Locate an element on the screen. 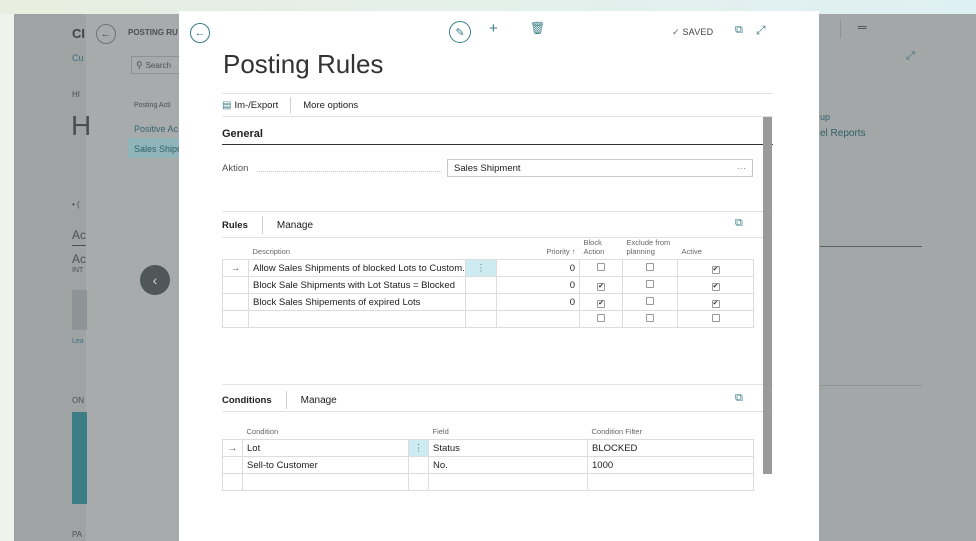 This screenshot has width=976, height=541. bg-side-item: Posting Acti is located at coordinates (152, 105).